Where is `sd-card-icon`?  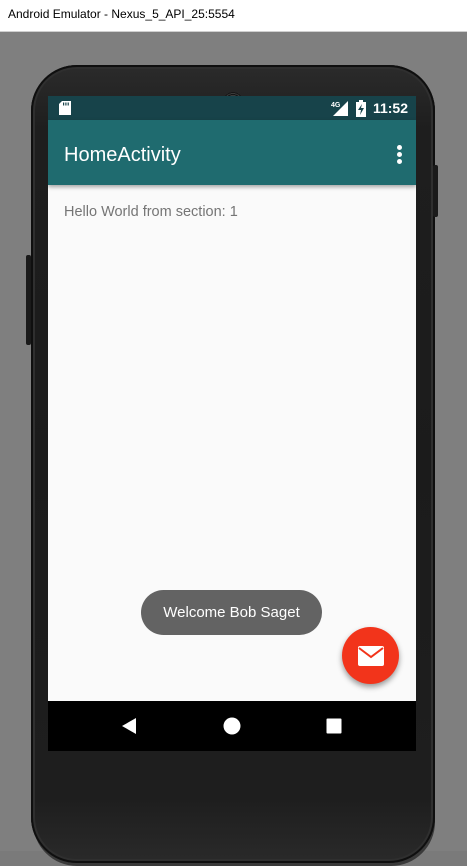 sd-card-icon is located at coordinates (65, 108).